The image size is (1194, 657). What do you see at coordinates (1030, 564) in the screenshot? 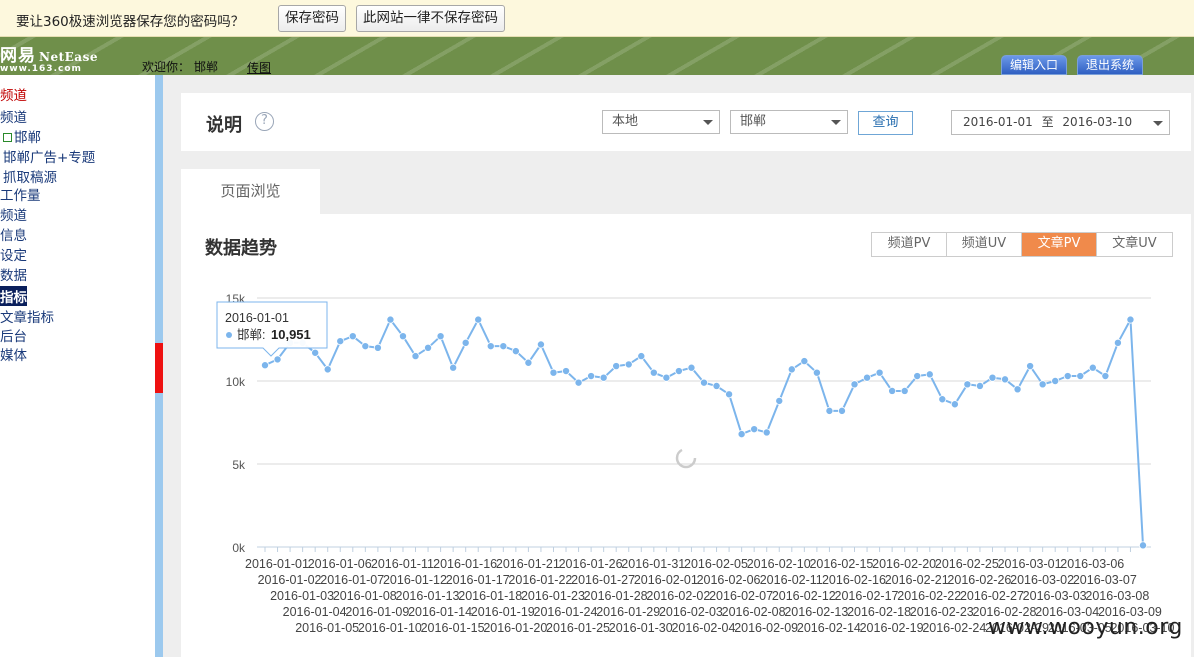
I see `x-tick-label: 2016-03-01` at bounding box center [1030, 564].